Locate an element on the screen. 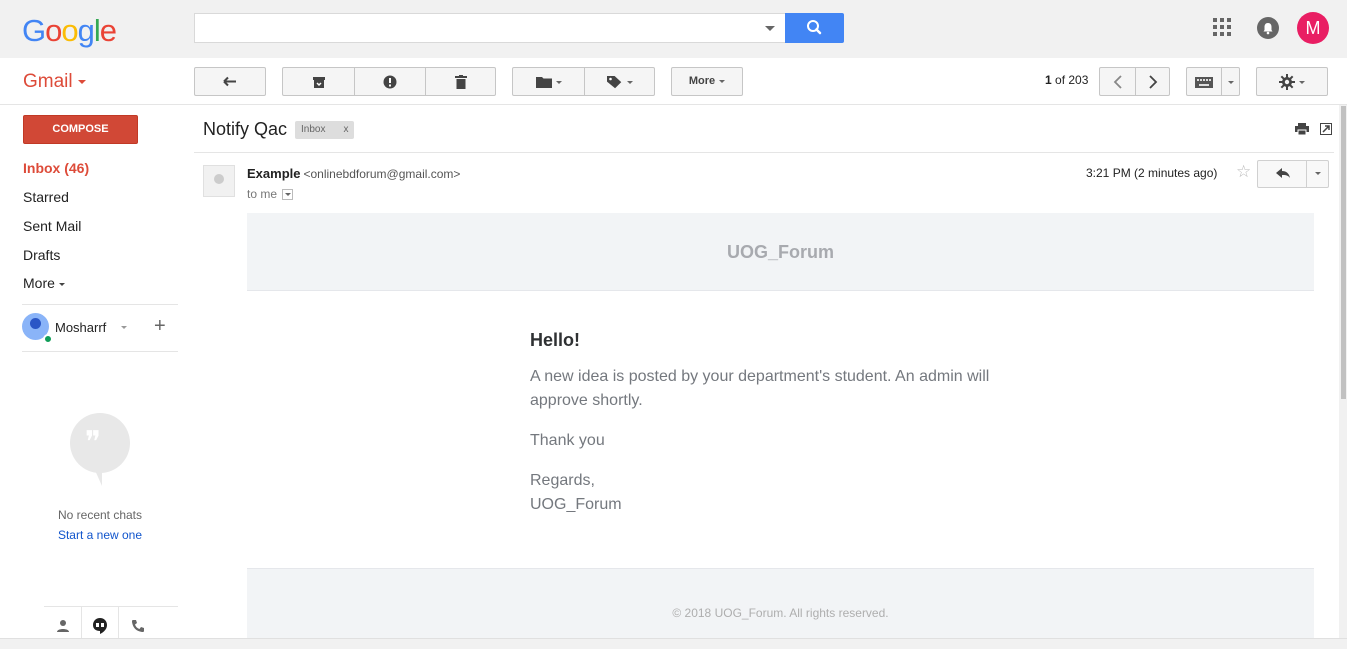  remove-label-icon: x is located at coordinates (345, 129).